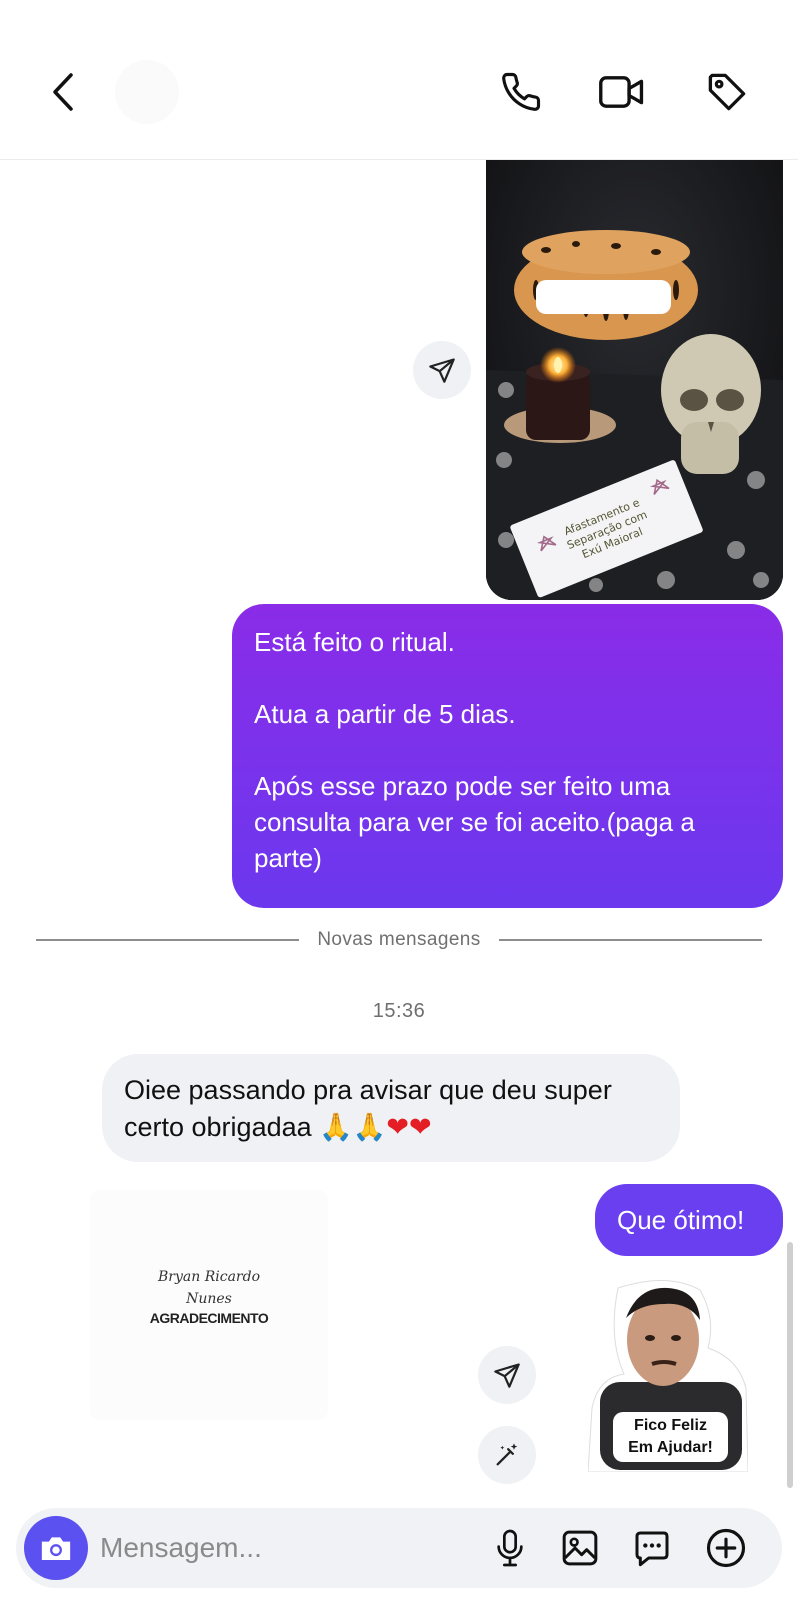 Image resolution: width=798 pixels, height=1600 pixels. I want to click on divider-label: Novas mensagens, so click(399, 939).